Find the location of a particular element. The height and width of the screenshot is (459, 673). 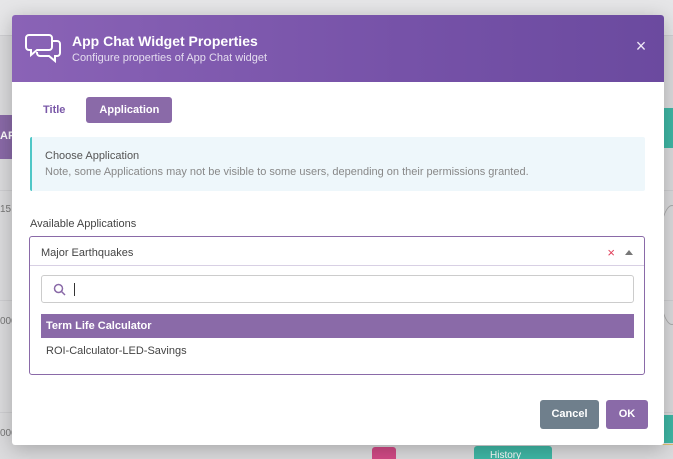

cancel-button: Cancel is located at coordinates (569, 414).